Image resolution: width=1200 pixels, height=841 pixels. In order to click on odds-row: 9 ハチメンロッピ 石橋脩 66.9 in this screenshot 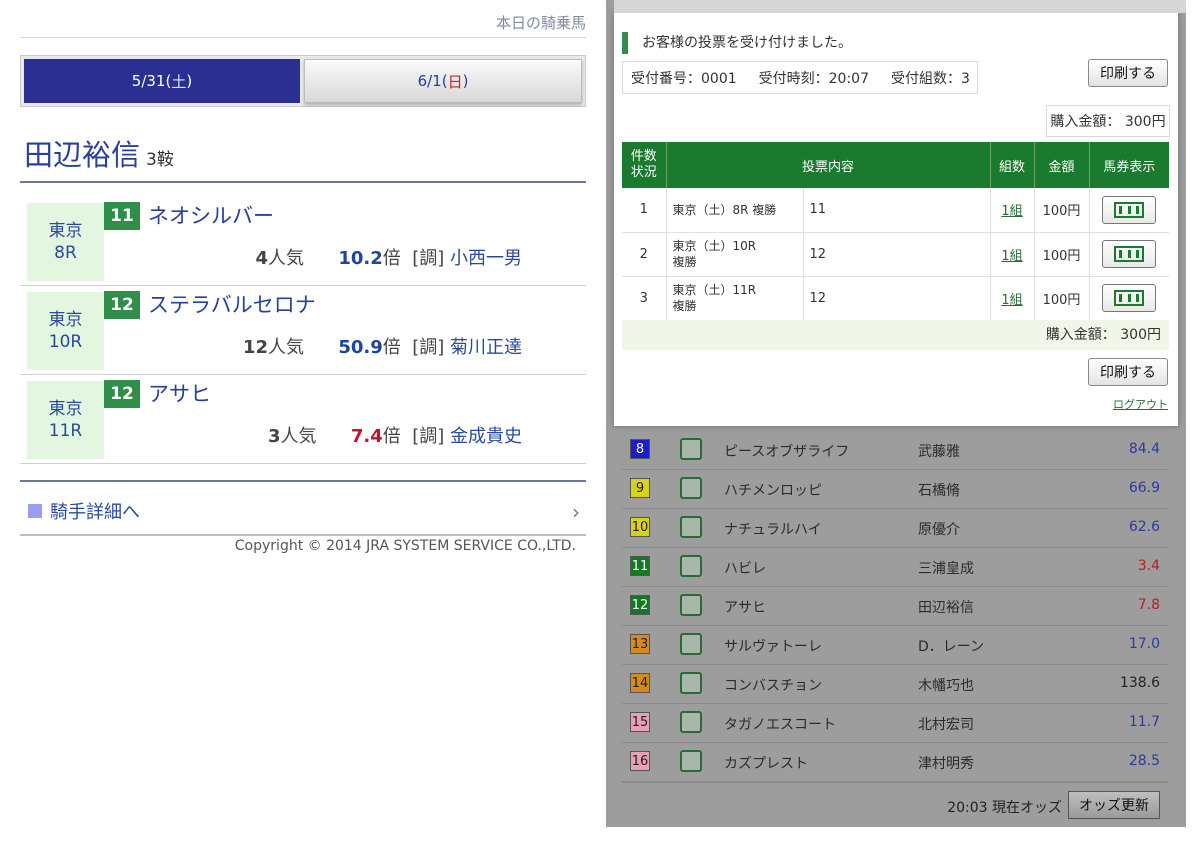, I will do `click(895, 489)`.